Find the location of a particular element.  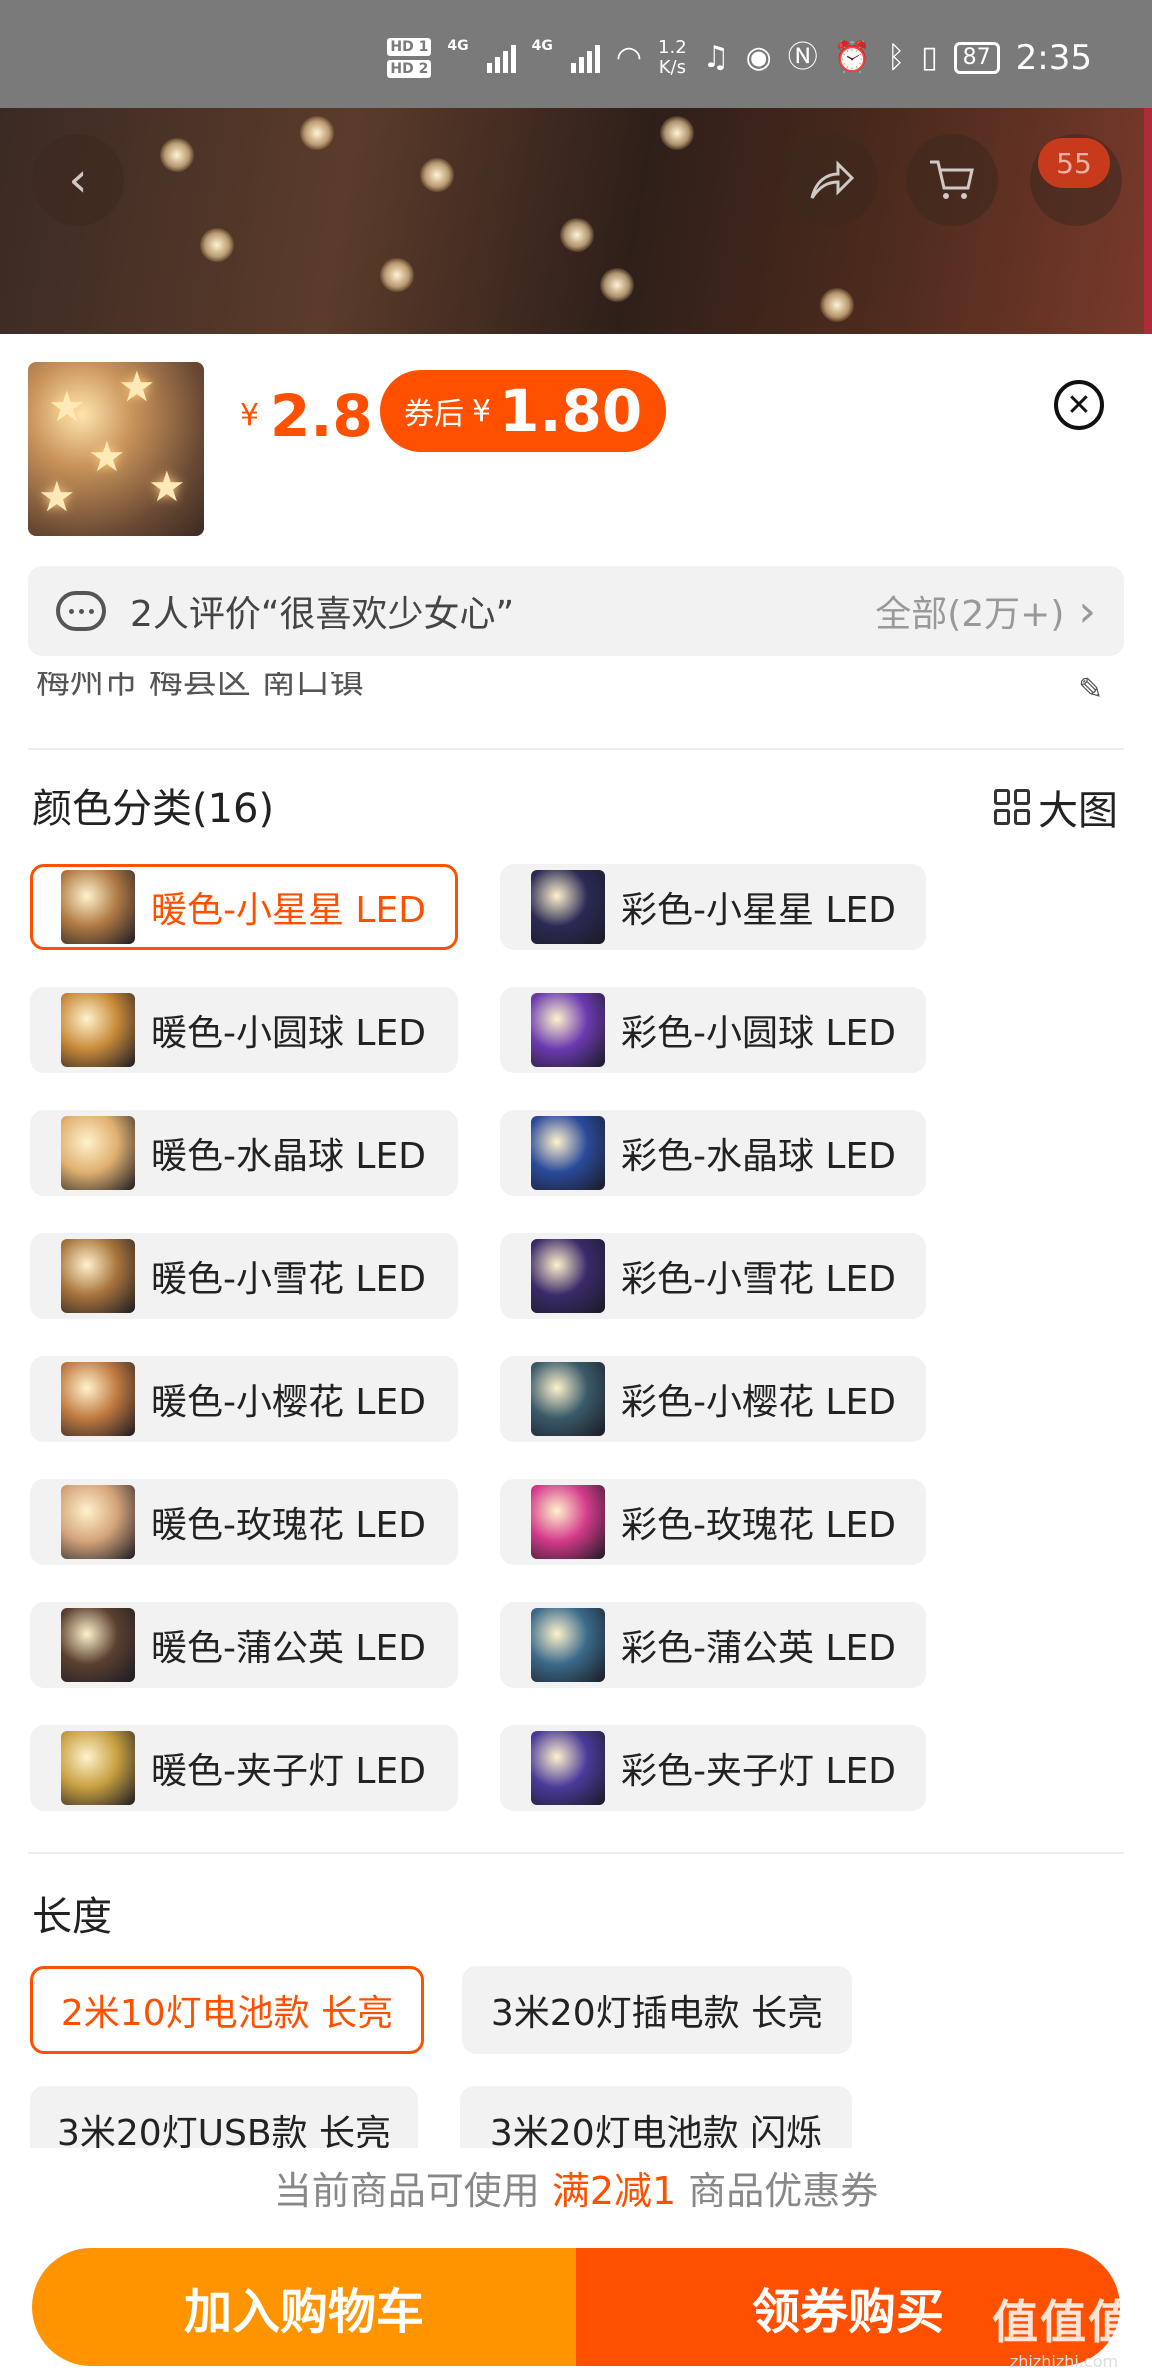

coupon-price-badge: 券后 ¥ 1.80 is located at coordinates (523, 411).